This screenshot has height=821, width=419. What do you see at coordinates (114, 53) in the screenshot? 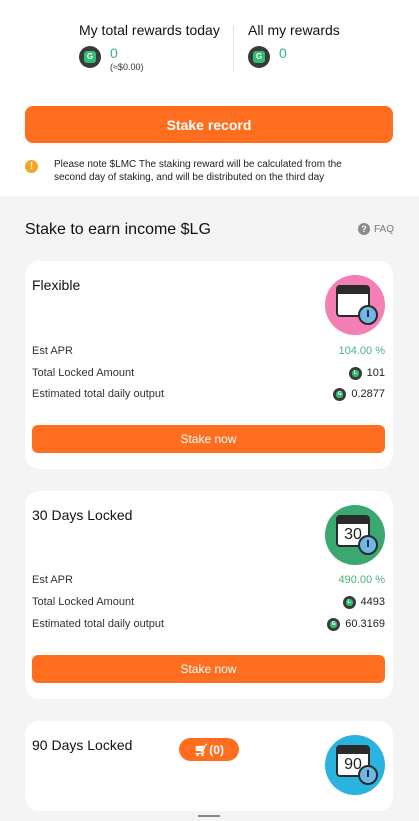
I see `today-rewards-value: 0` at bounding box center [114, 53].